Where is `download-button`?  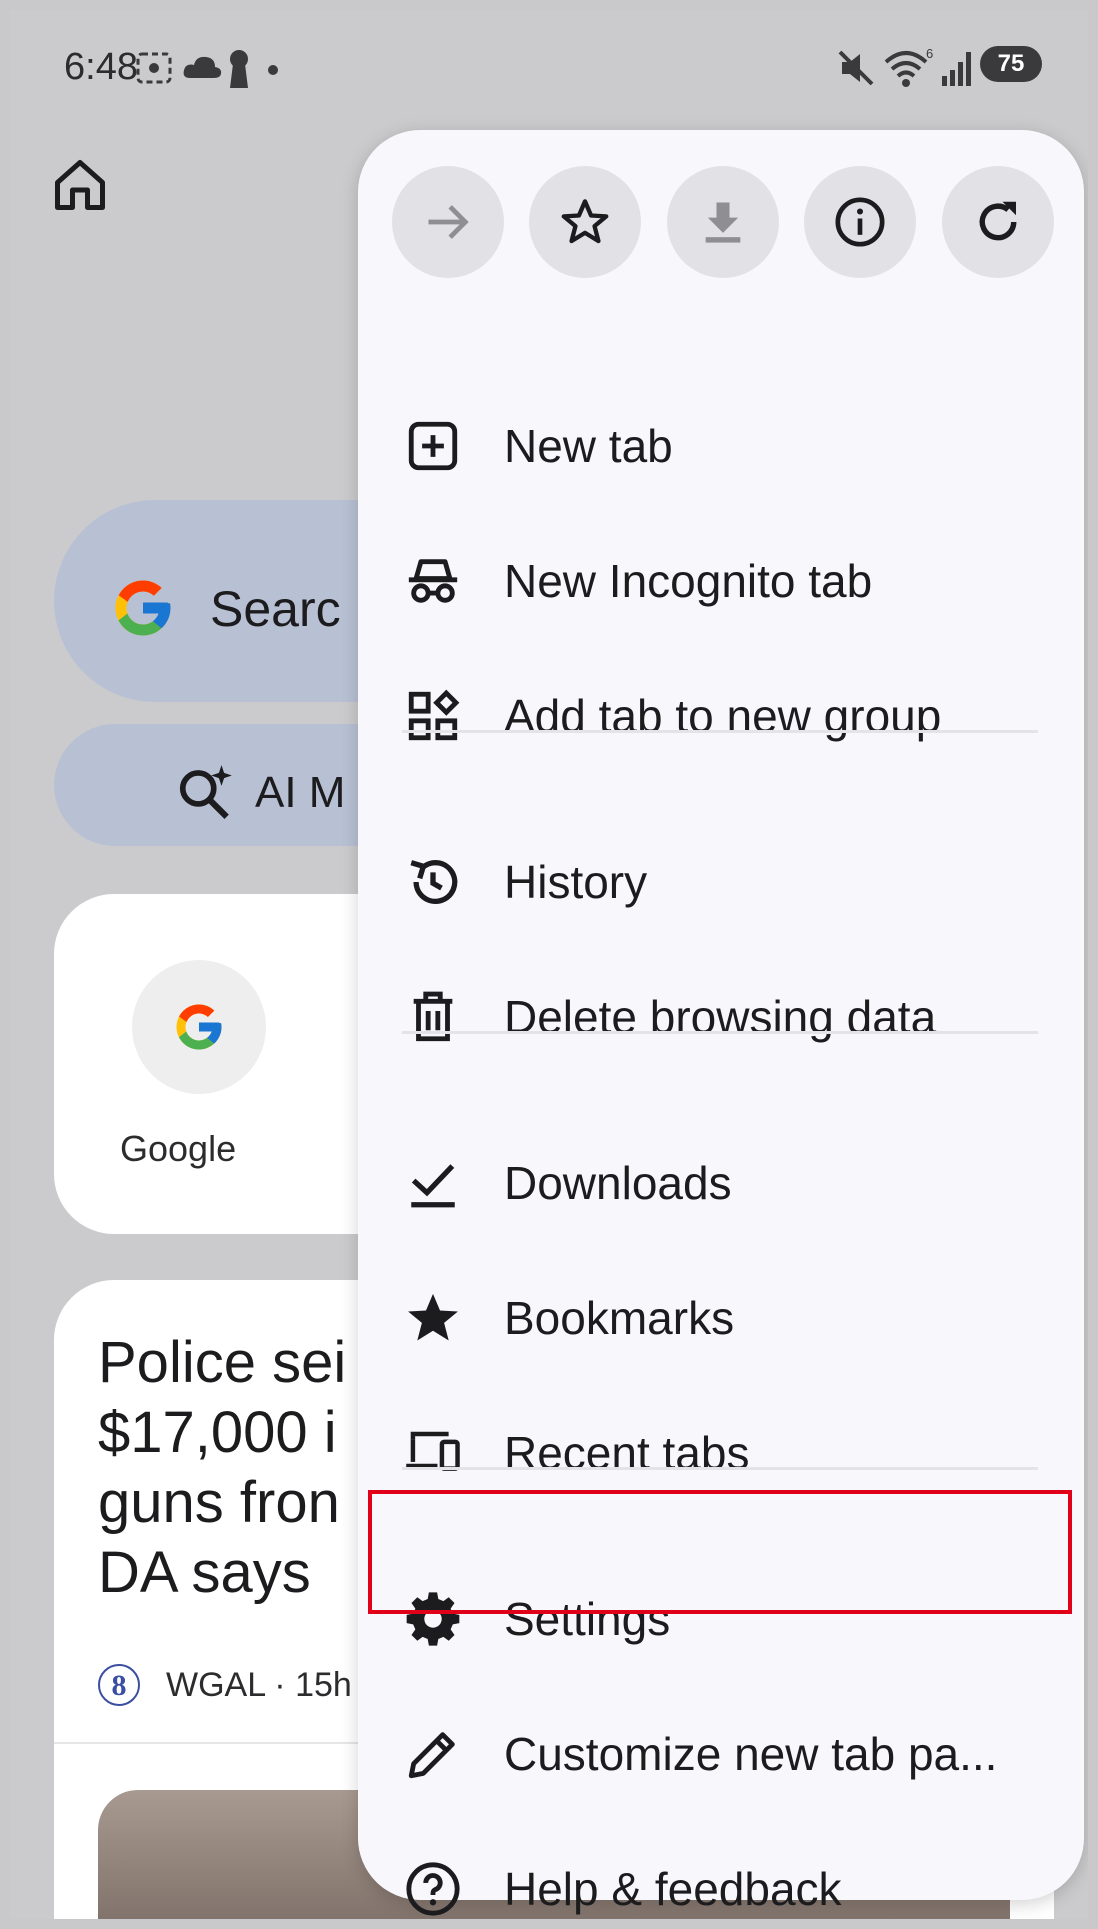
download-button is located at coordinates (723, 222).